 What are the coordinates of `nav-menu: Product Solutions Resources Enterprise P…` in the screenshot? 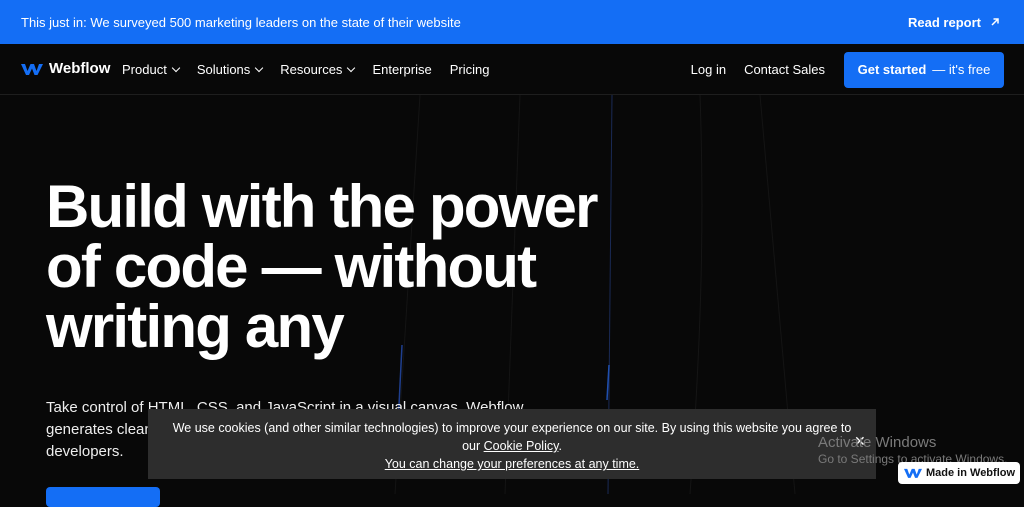 It's located at (305, 69).